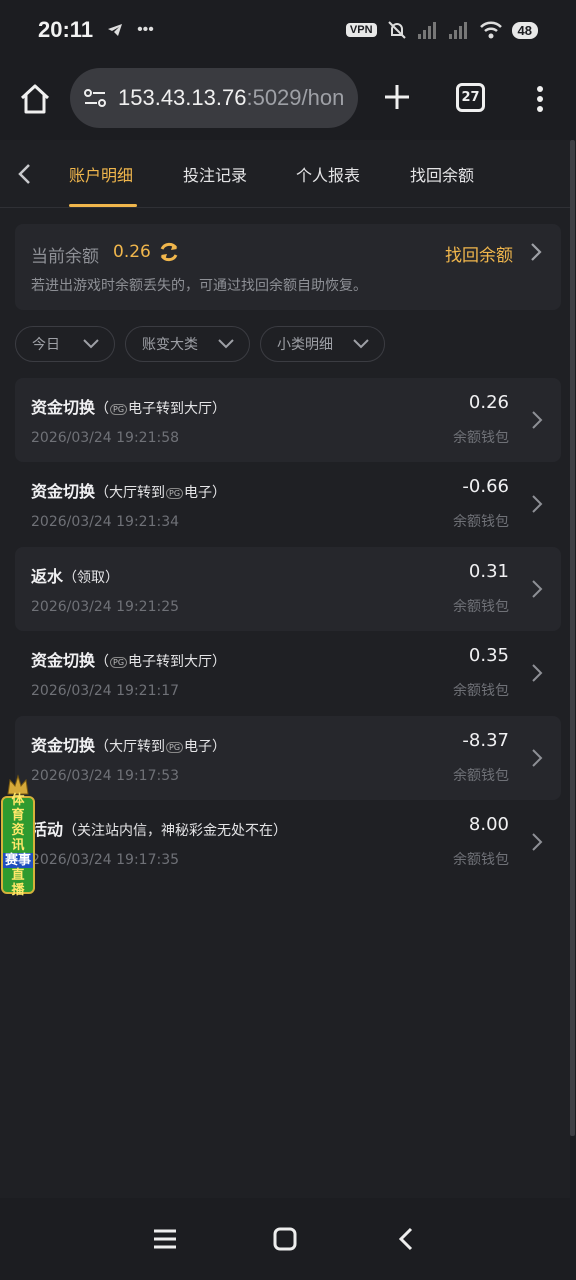 The image size is (576, 1280). What do you see at coordinates (18, 822) in the screenshot?
I see `float-badge-top: 体育资讯` at bounding box center [18, 822].